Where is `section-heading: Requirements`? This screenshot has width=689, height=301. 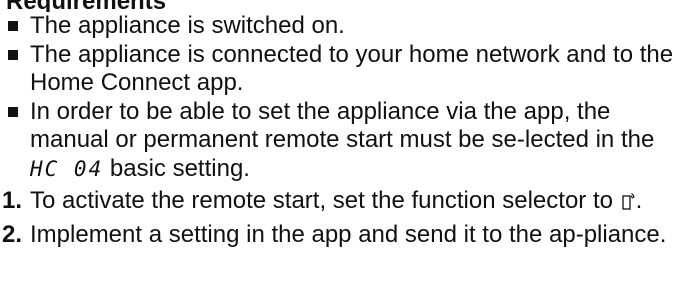 section-heading: Requirements is located at coordinates (347, 6).